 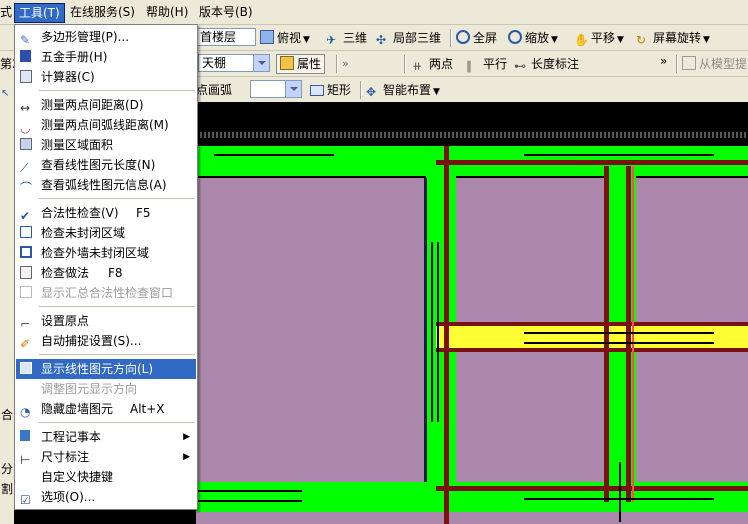 I want to click on arc-info-icon: ⌒, so click(x=26, y=188).